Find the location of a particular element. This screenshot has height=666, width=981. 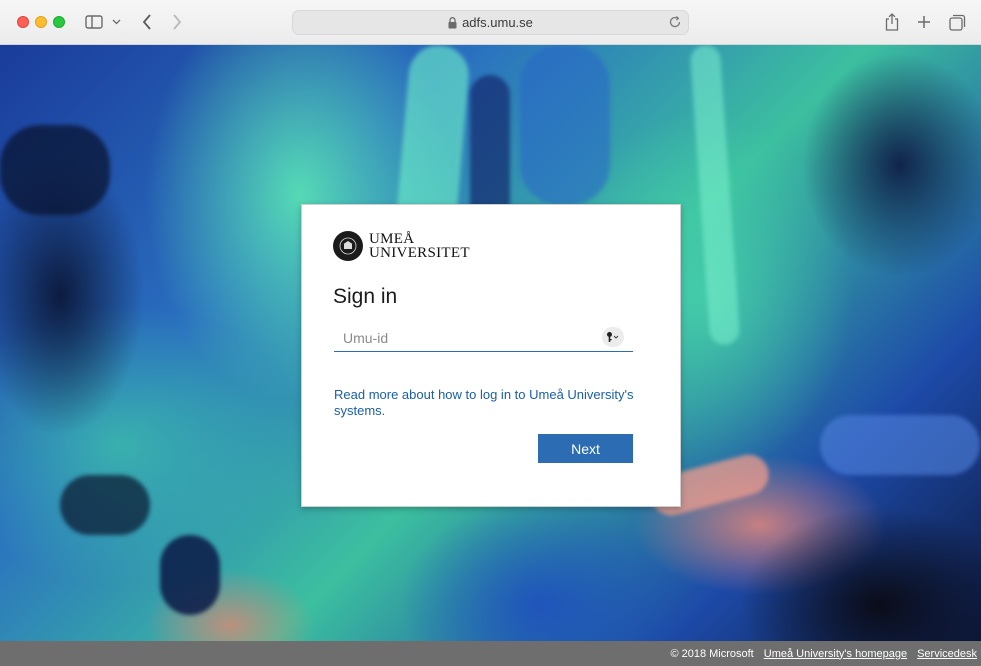

key-icon is located at coordinates (613, 337).